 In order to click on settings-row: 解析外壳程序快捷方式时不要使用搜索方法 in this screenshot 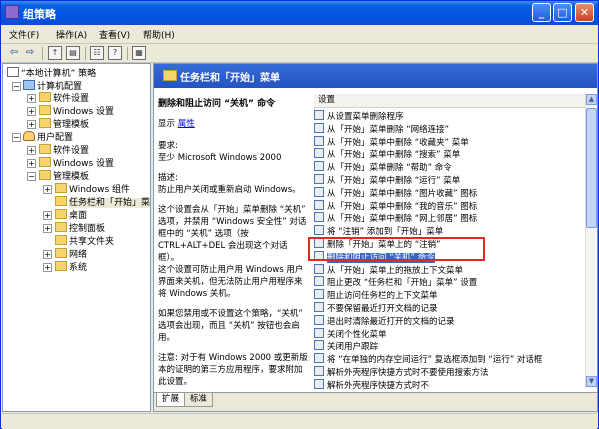, I will do `click(401, 372)`.